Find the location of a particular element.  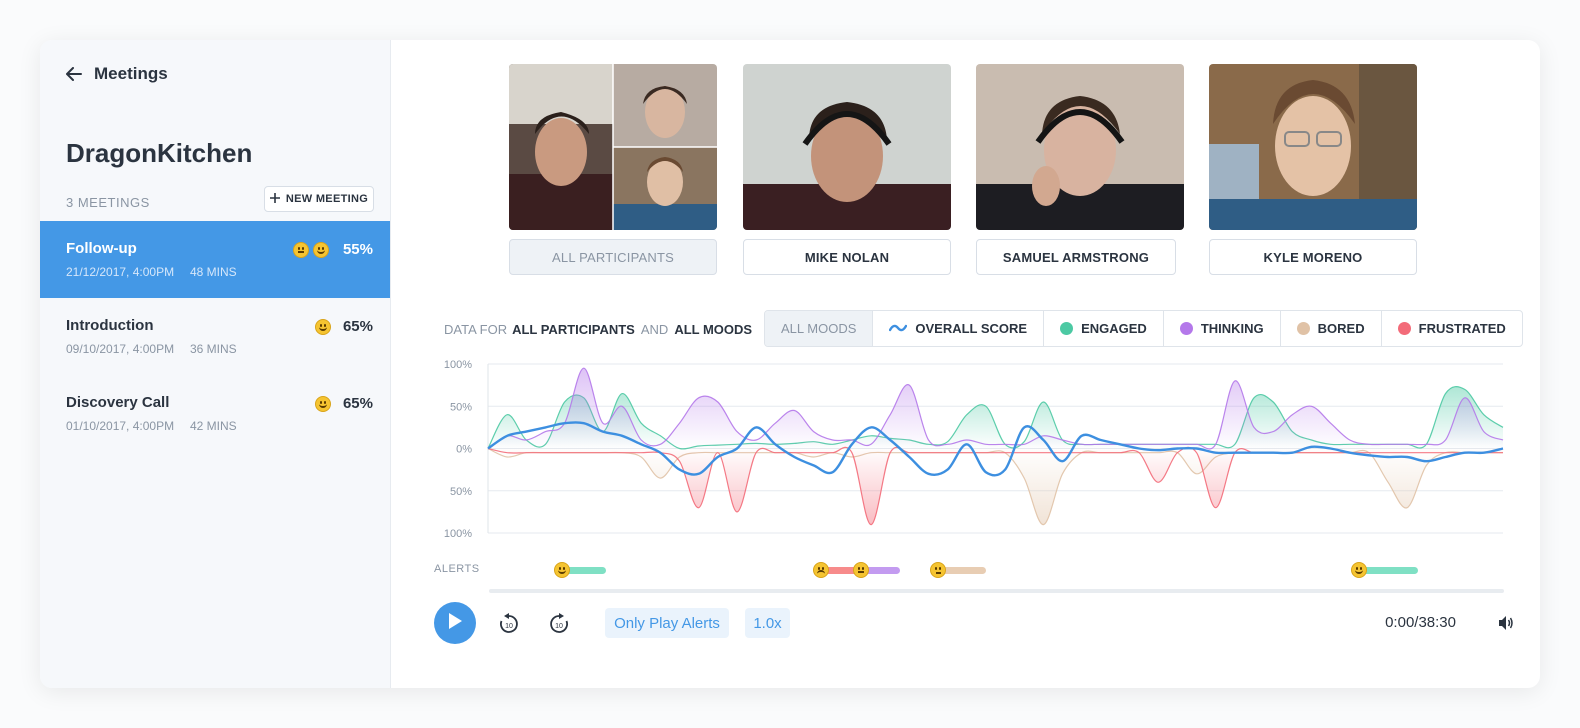

filter-participants: ALL PARTICIPANTS is located at coordinates (573, 329).